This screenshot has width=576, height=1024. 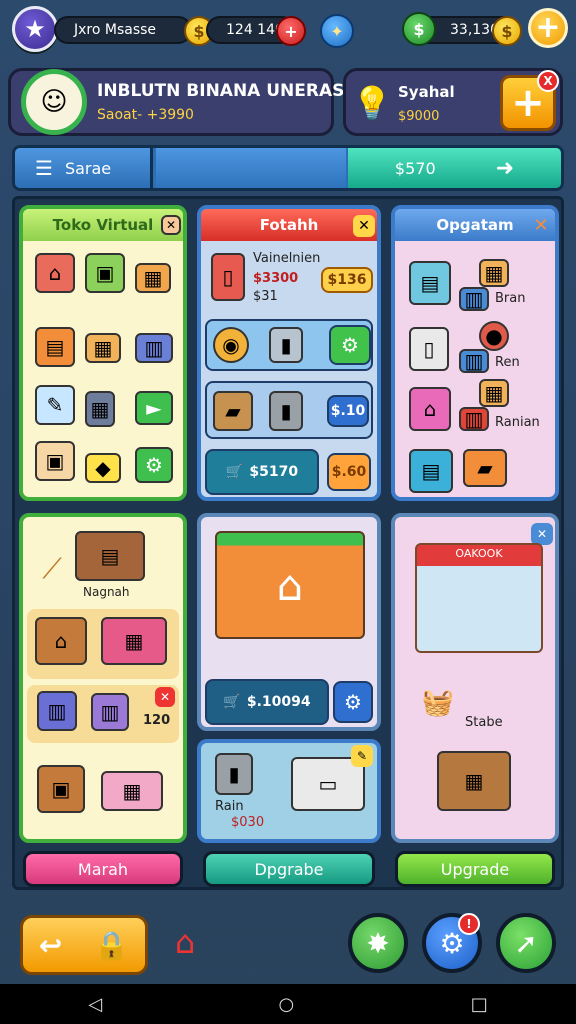 I want to click on search-field, so click(x=251, y=168).